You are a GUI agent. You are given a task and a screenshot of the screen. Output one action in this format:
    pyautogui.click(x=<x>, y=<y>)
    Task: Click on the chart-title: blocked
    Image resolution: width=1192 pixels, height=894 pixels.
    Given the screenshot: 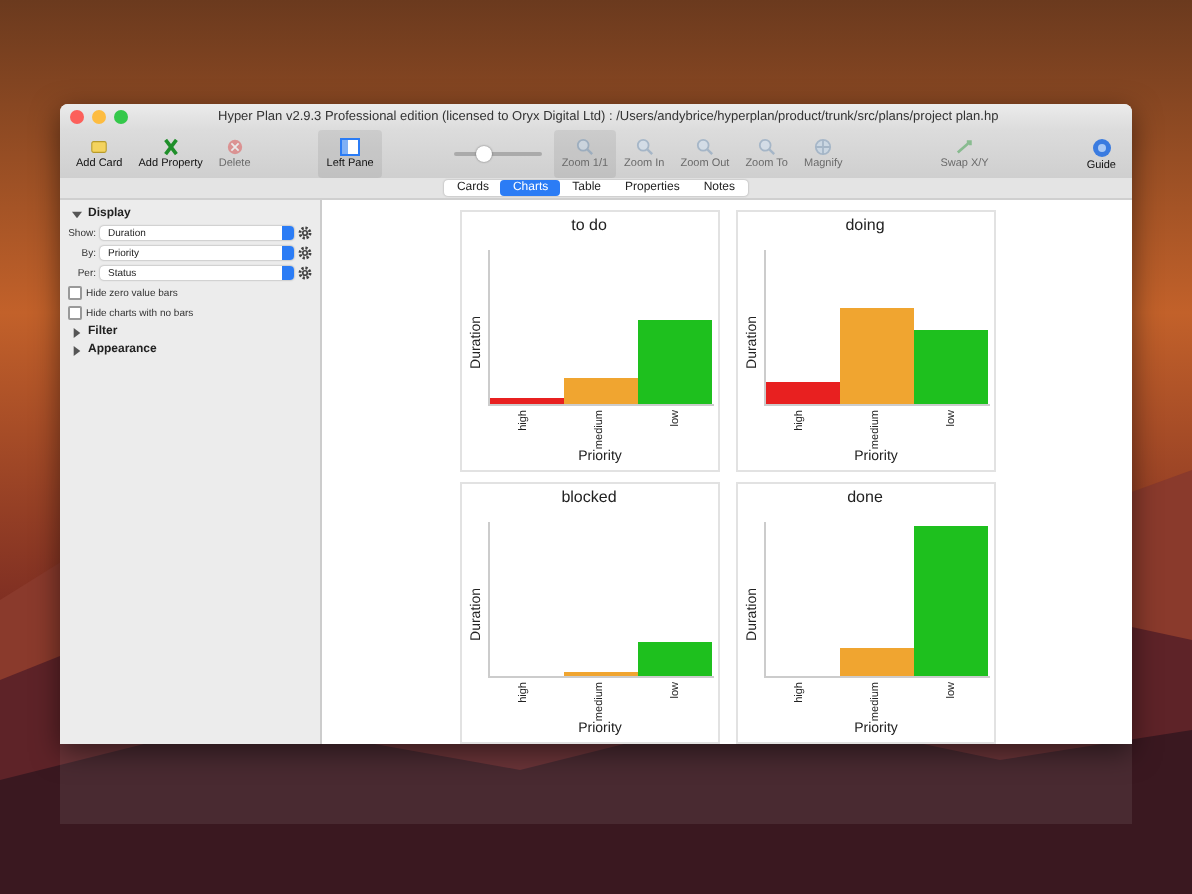 What is the action you would take?
    pyautogui.click(x=589, y=497)
    